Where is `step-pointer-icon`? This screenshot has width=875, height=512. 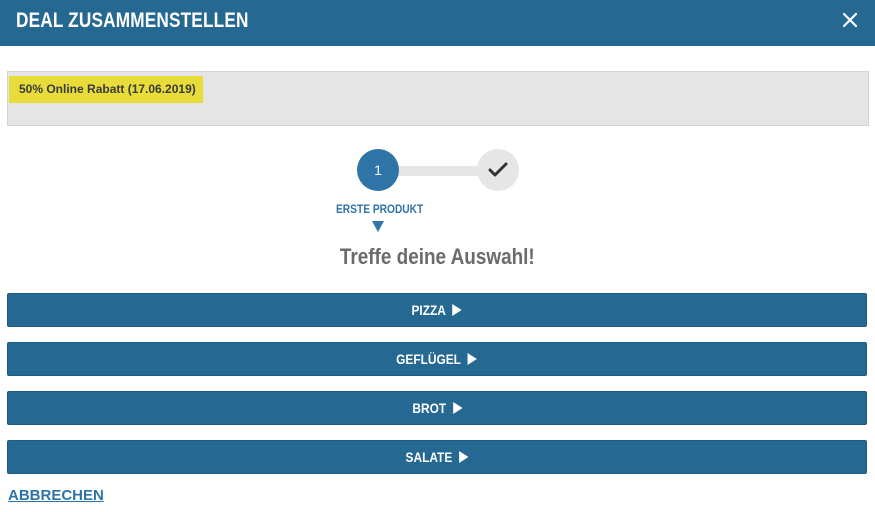 step-pointer-icon is located at coordinates (378, 226).